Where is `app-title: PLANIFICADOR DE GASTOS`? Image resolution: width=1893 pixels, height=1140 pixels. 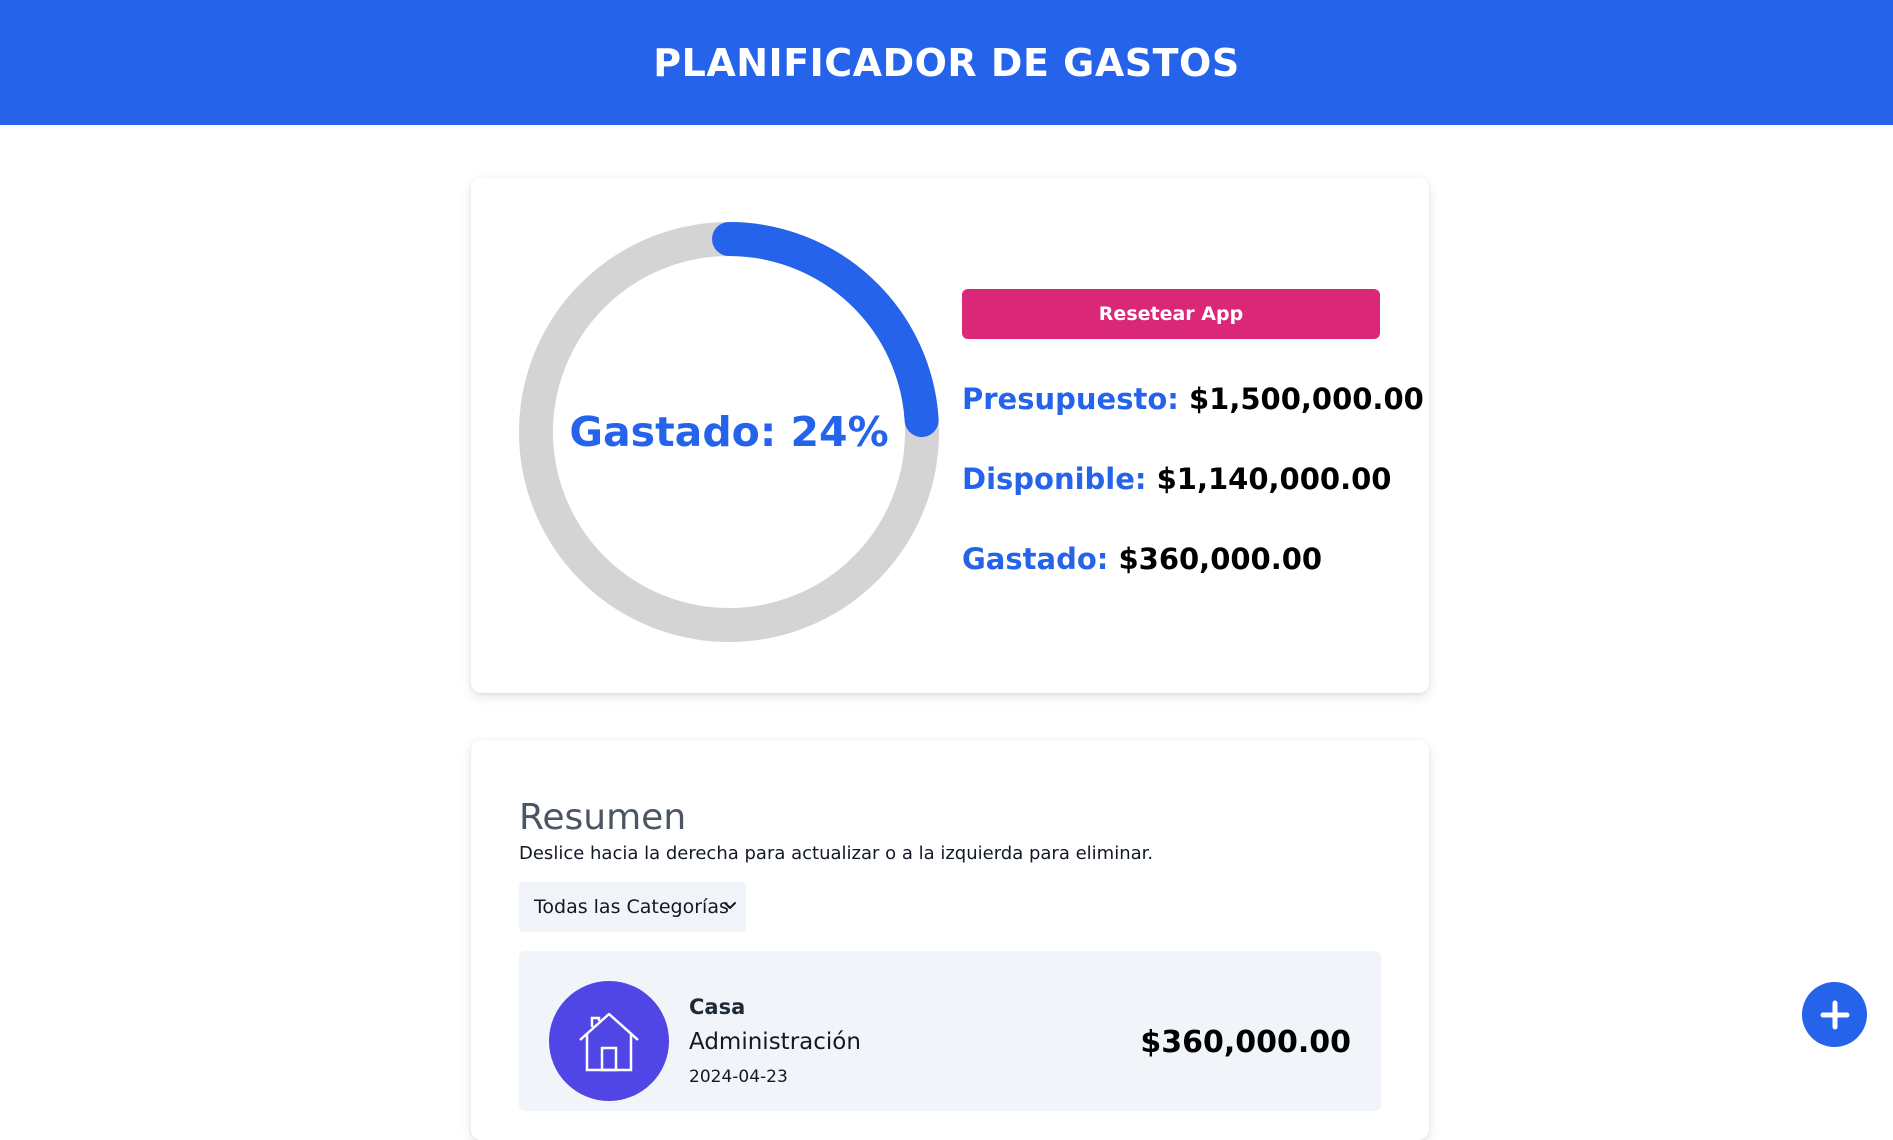
app-title: PLANIFICADOR DE GASTOS is located at coordinates (946, 62).